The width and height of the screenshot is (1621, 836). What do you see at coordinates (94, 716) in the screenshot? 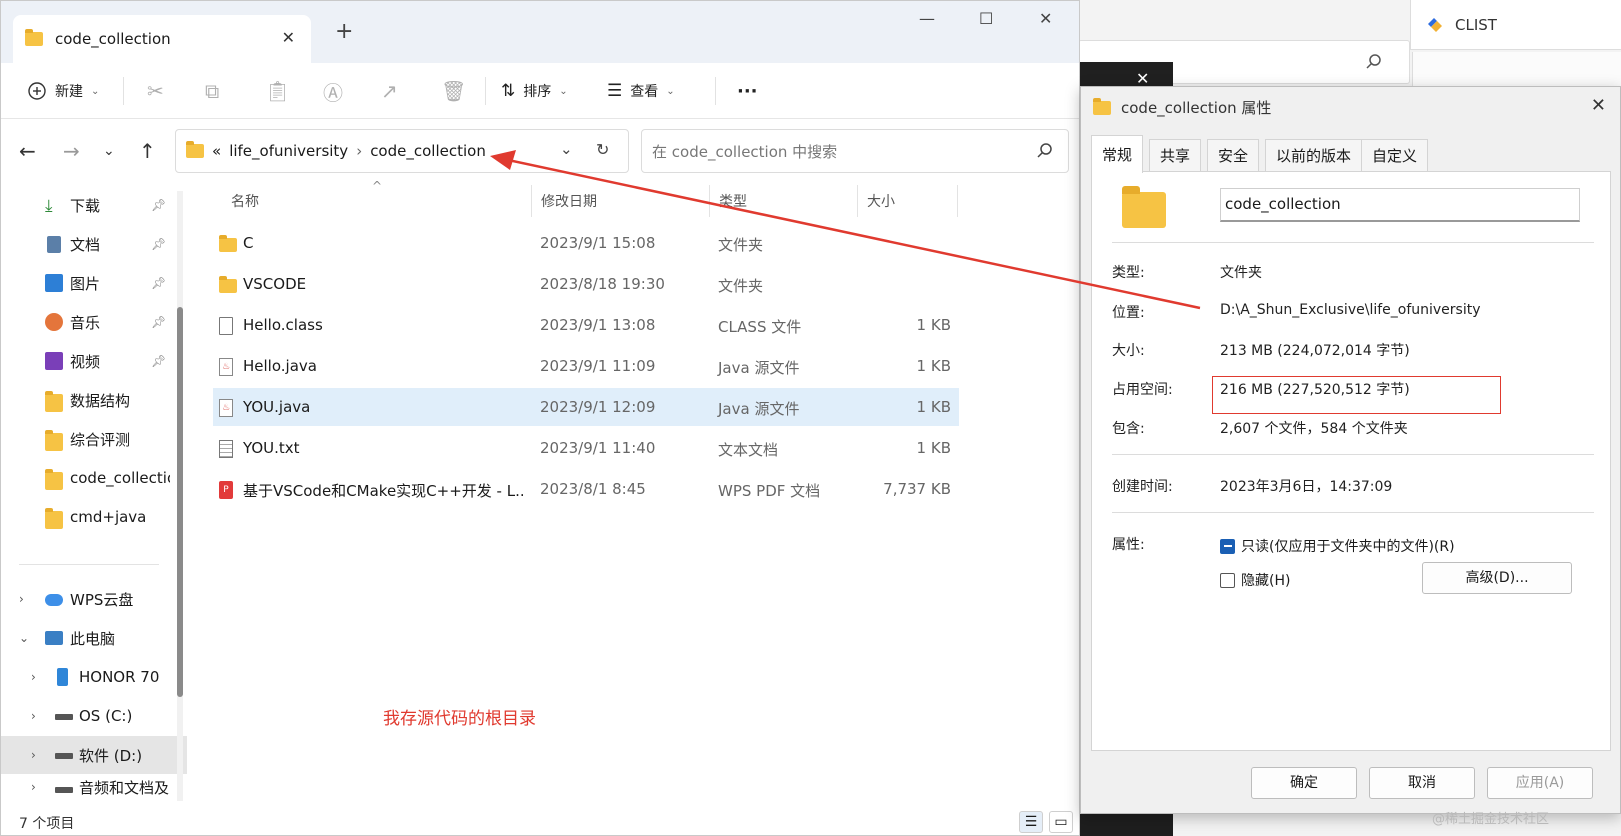
I see `sidebar-item-drive-c: › OS (C:)` at bounding box center [94, 716].